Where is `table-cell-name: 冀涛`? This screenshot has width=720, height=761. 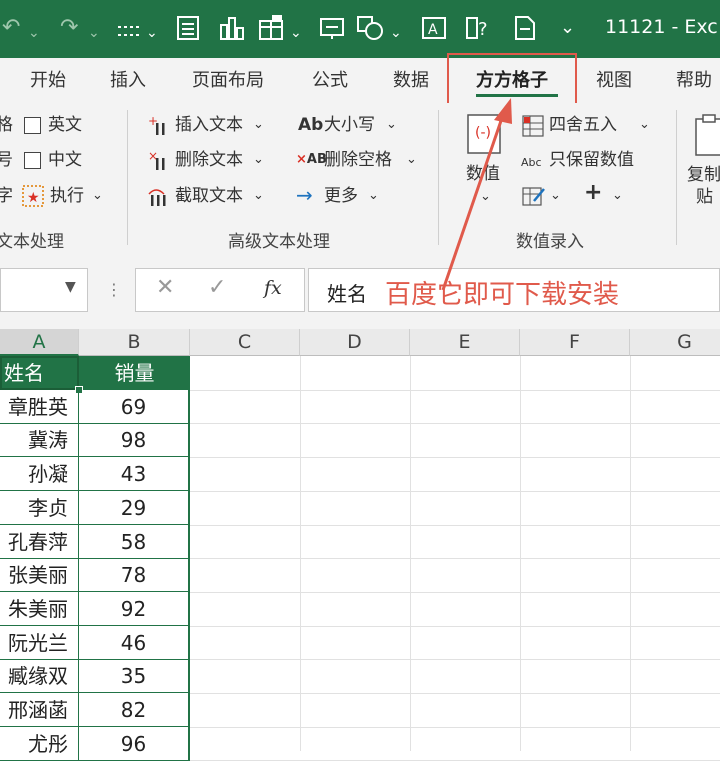
table-cell-name: 冀涛 is located at coordinates (39, 440).